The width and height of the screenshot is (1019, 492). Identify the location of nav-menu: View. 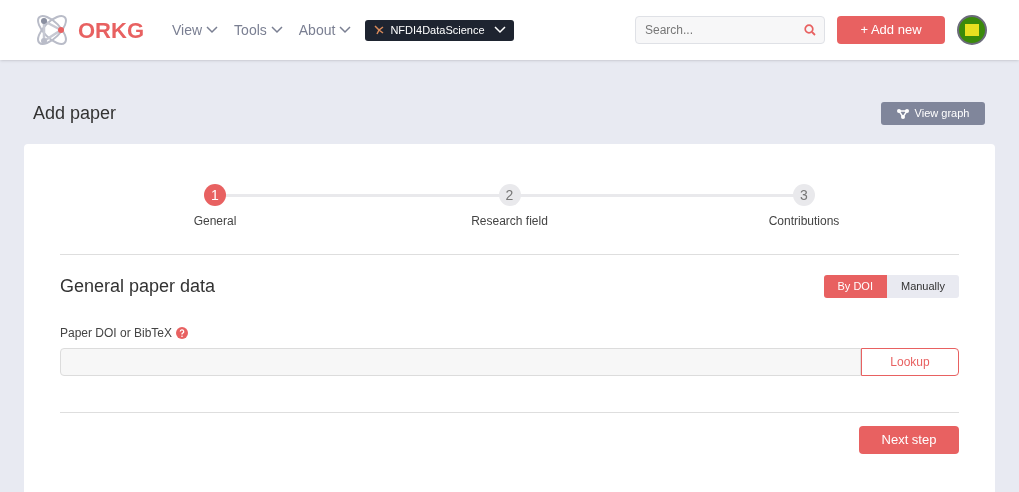
(195, 30).